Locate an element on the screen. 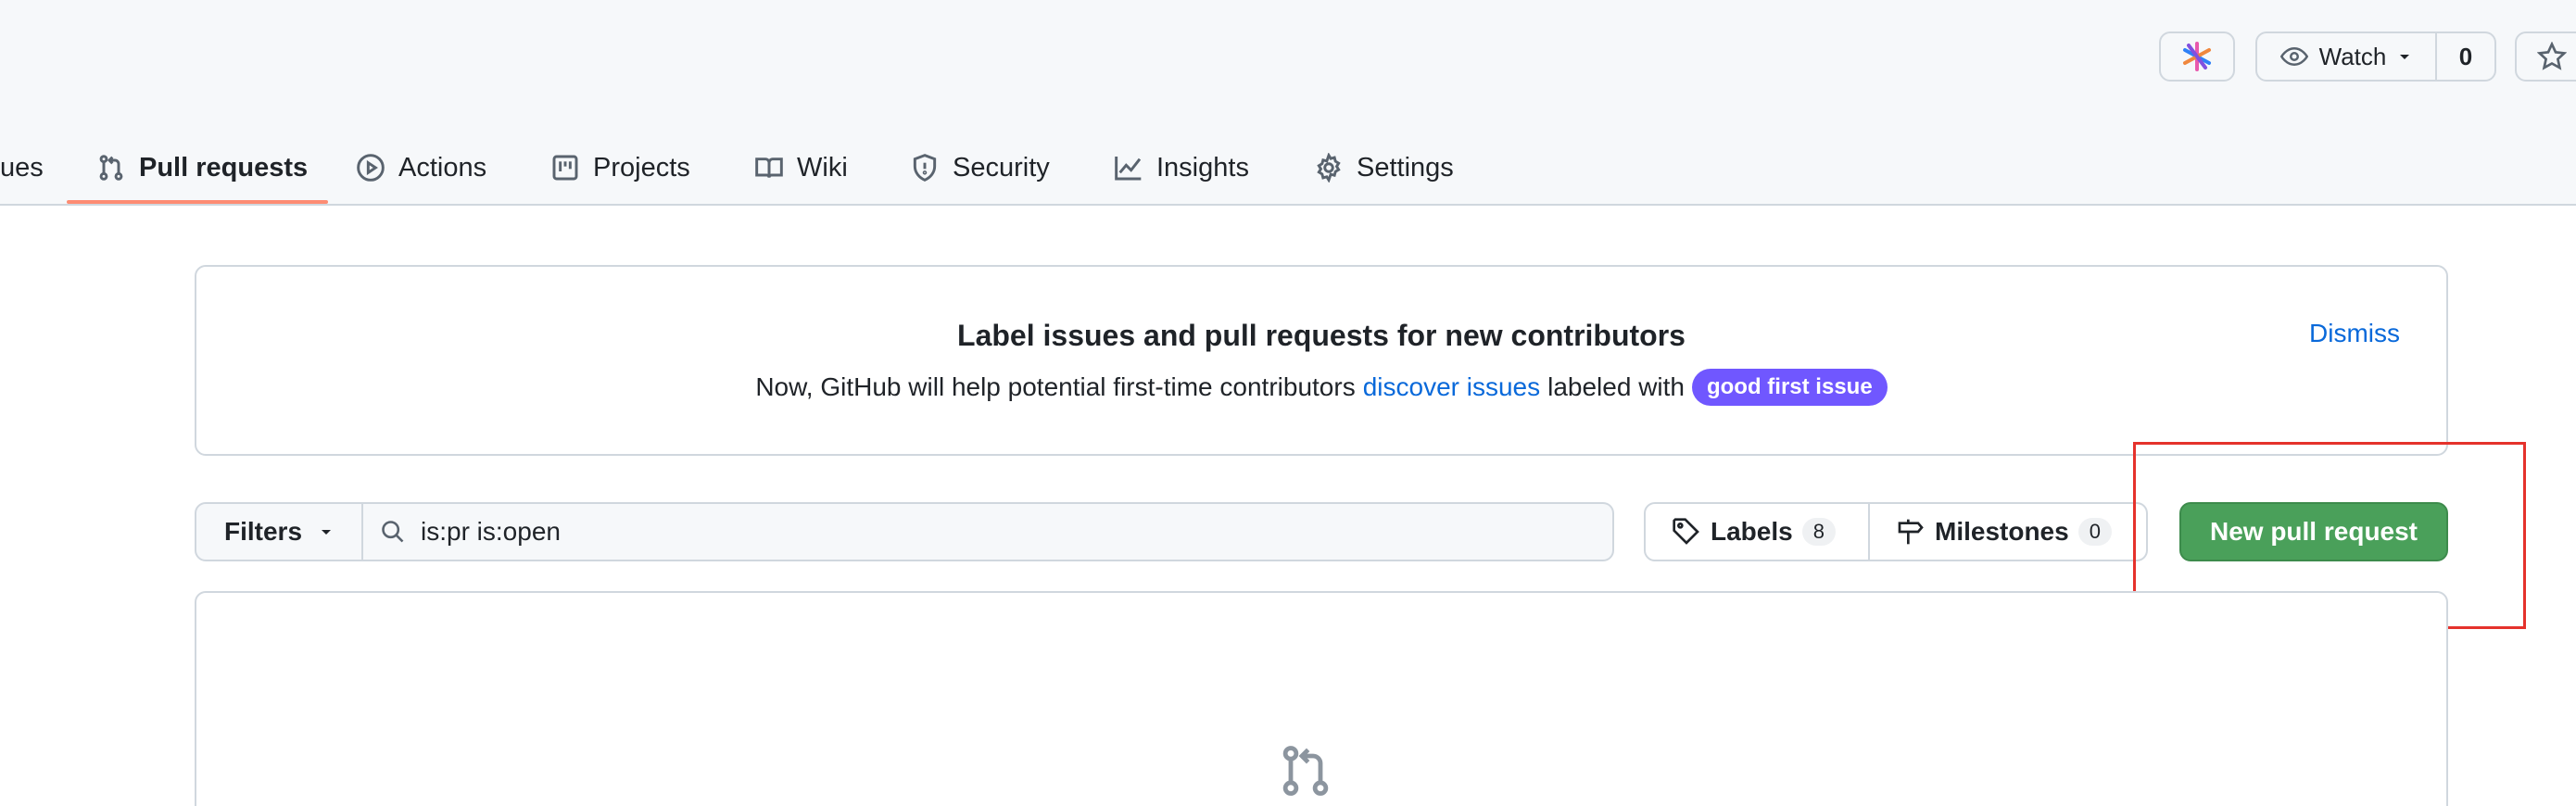  tab-issues: ues is located at coordinates (22, 168).